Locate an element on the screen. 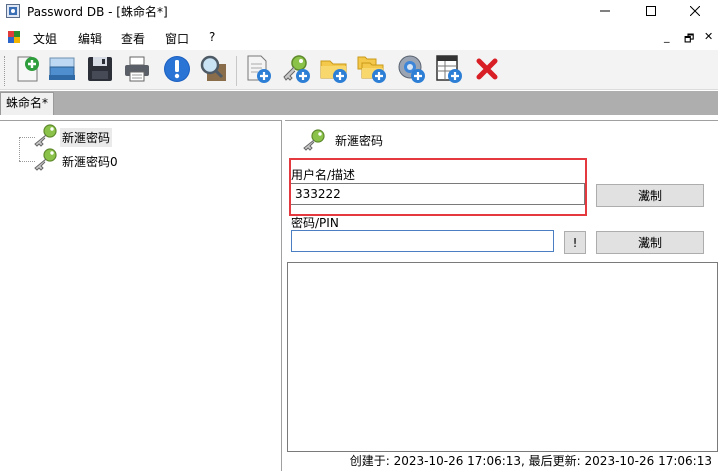  add-table-icon is located at coordinates (449, 70).